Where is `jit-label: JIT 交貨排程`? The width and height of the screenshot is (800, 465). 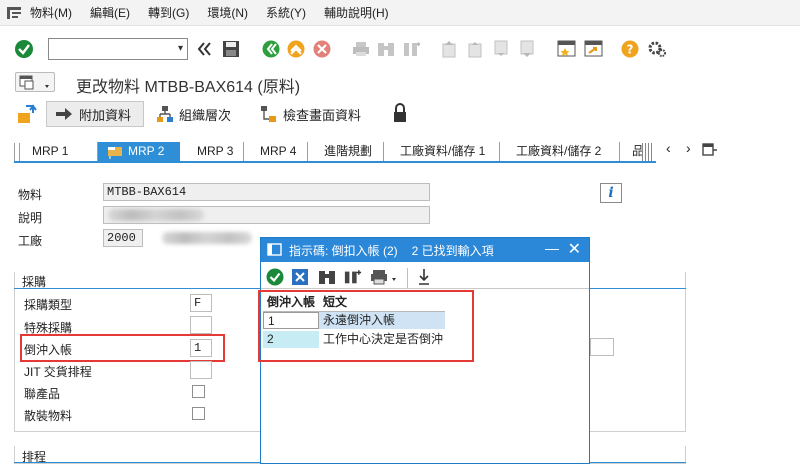
jit-label: JIT 交貨排程 is located at coordinates (58, 372).